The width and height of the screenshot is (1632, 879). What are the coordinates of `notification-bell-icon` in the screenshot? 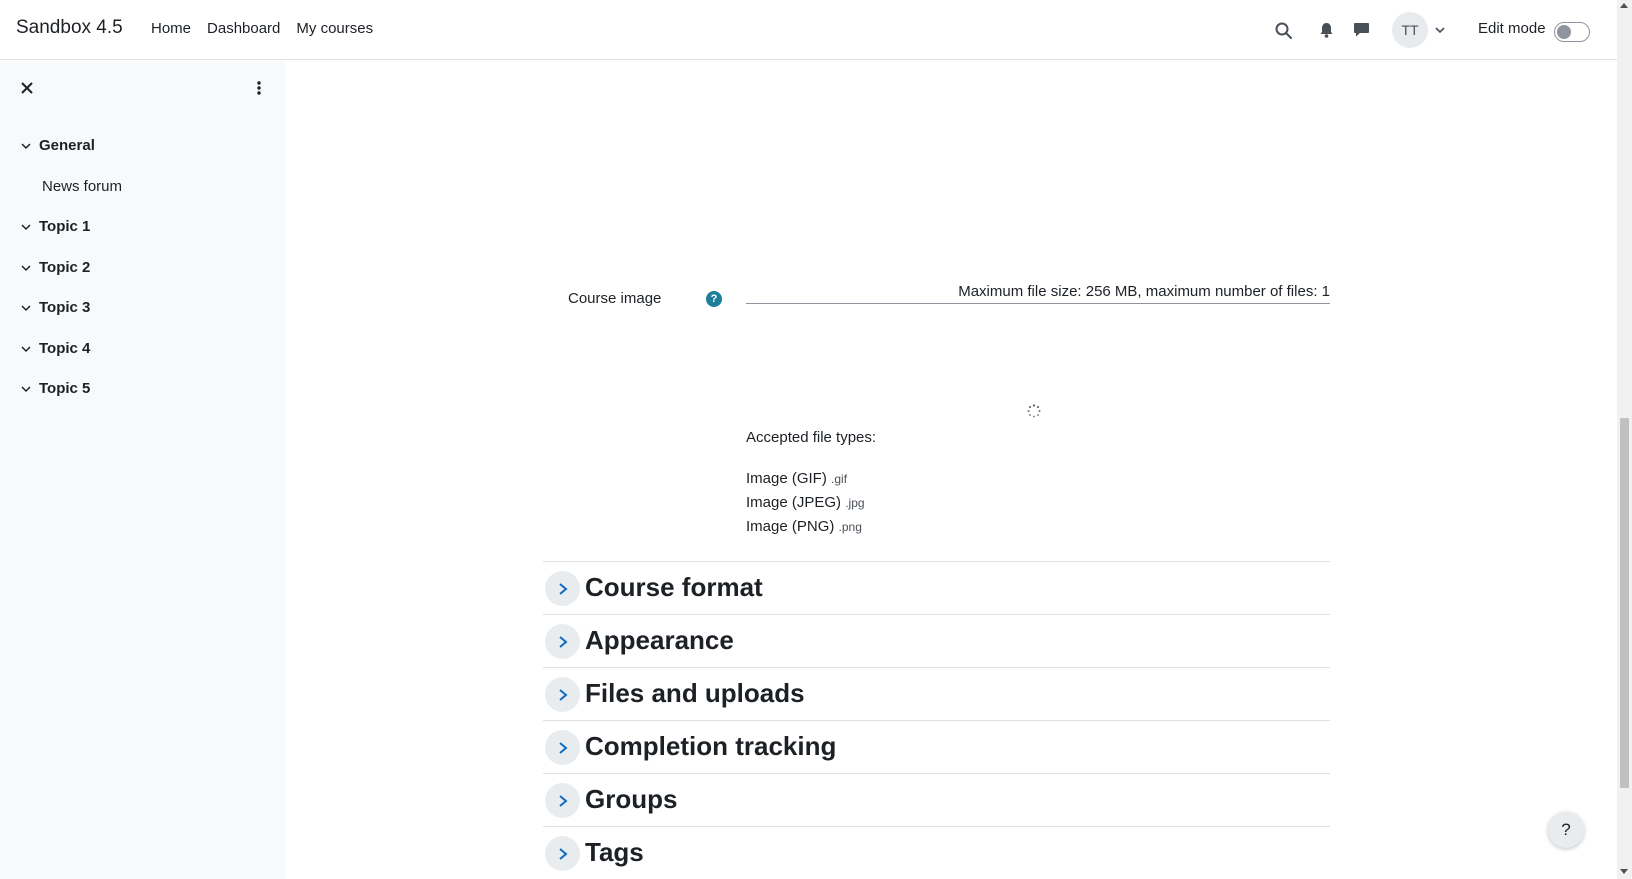 It's located at (1326, 30).